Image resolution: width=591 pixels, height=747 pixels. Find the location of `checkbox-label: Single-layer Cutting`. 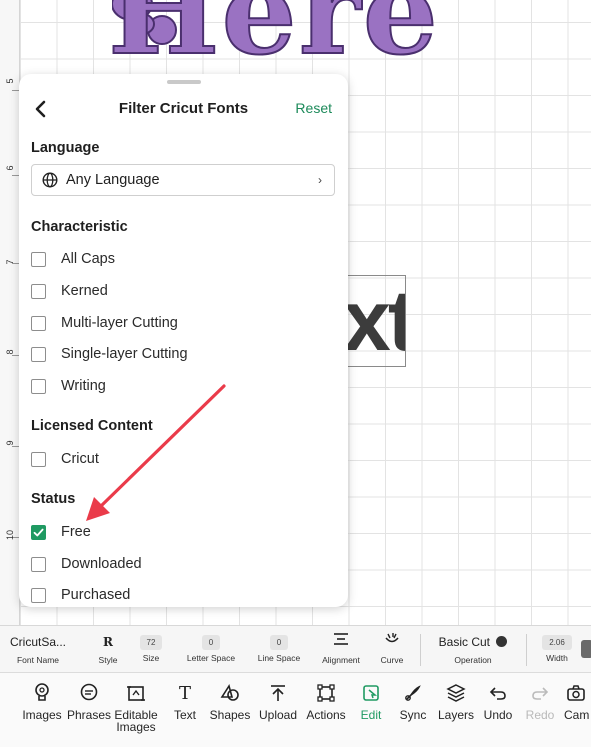

checkbox-label: Single-layer Cutting is located at coordinates (124, 354).